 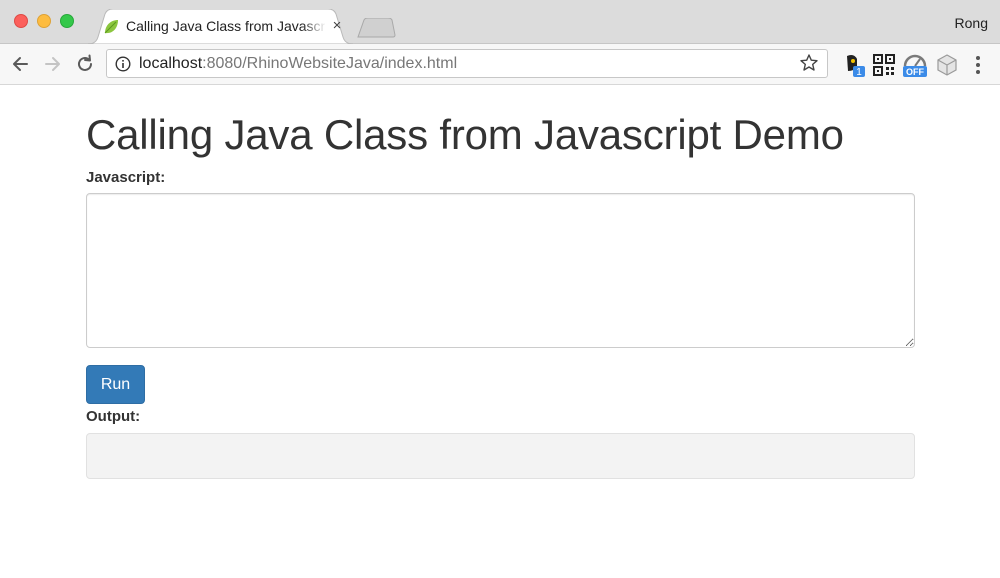 I want to click on profile-name: Rong, so click(x=971, y=23).